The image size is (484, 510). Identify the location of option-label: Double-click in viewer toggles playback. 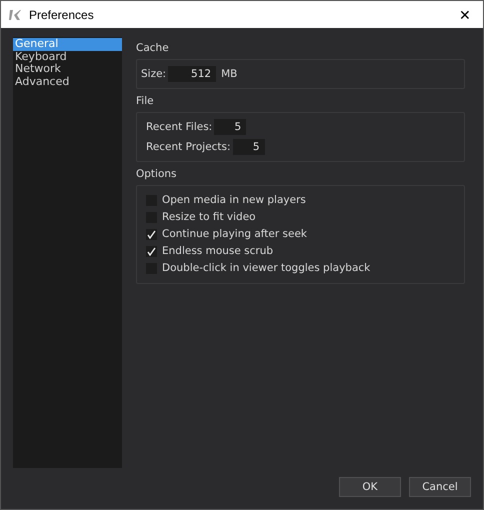
(266, 268).